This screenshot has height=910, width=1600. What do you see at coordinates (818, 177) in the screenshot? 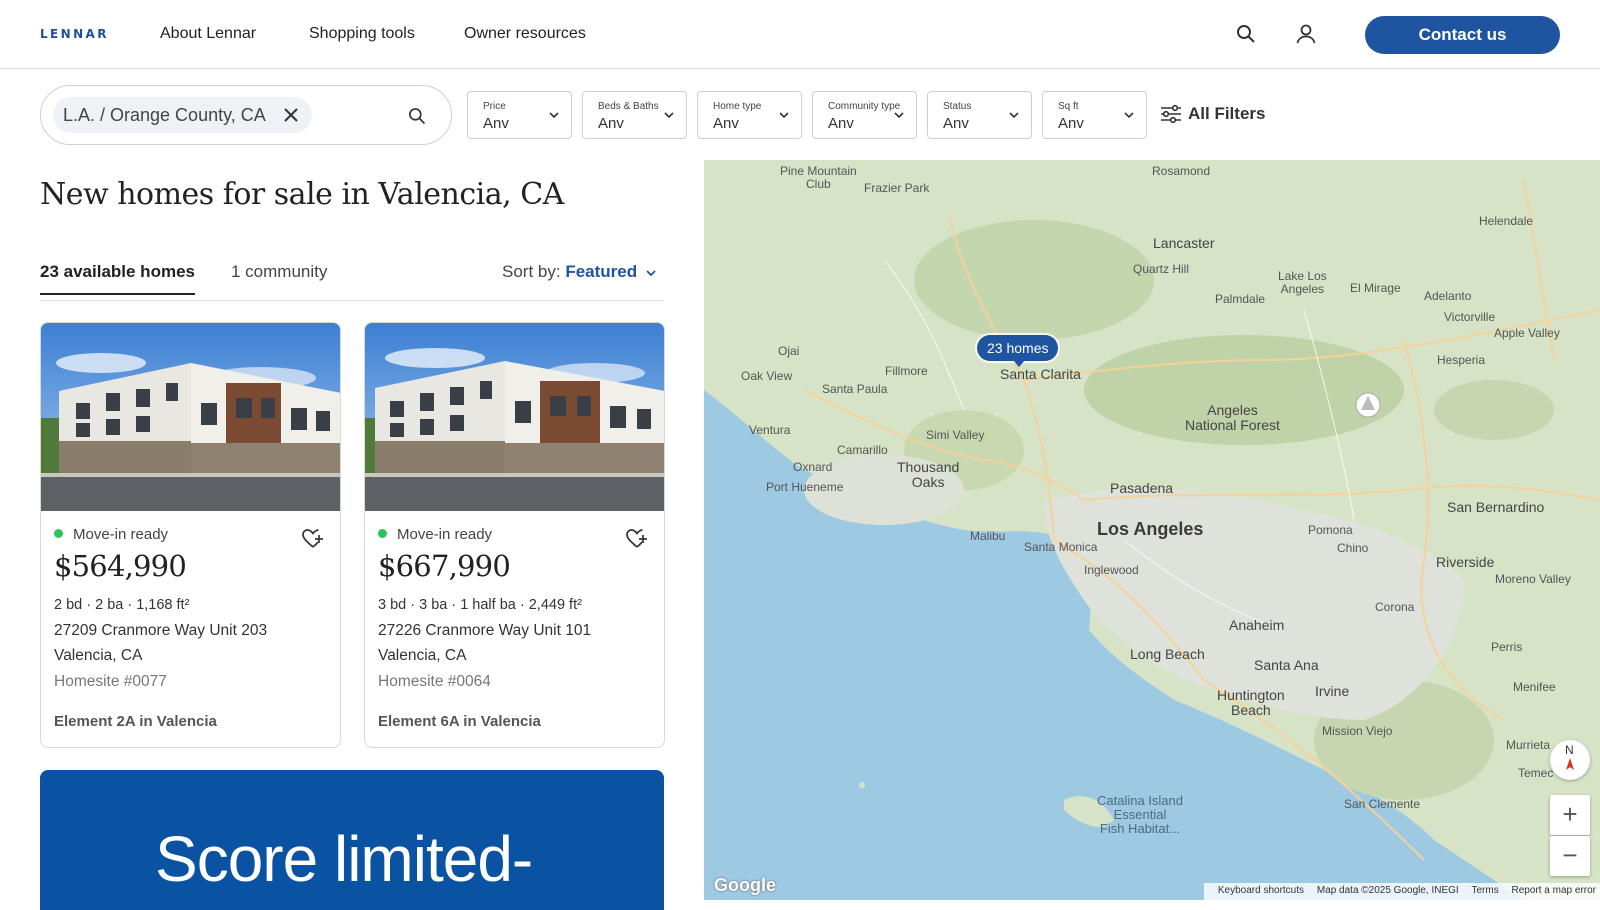
I see `map-label: Pine Mountain Club` at bounding box center [818, 177].